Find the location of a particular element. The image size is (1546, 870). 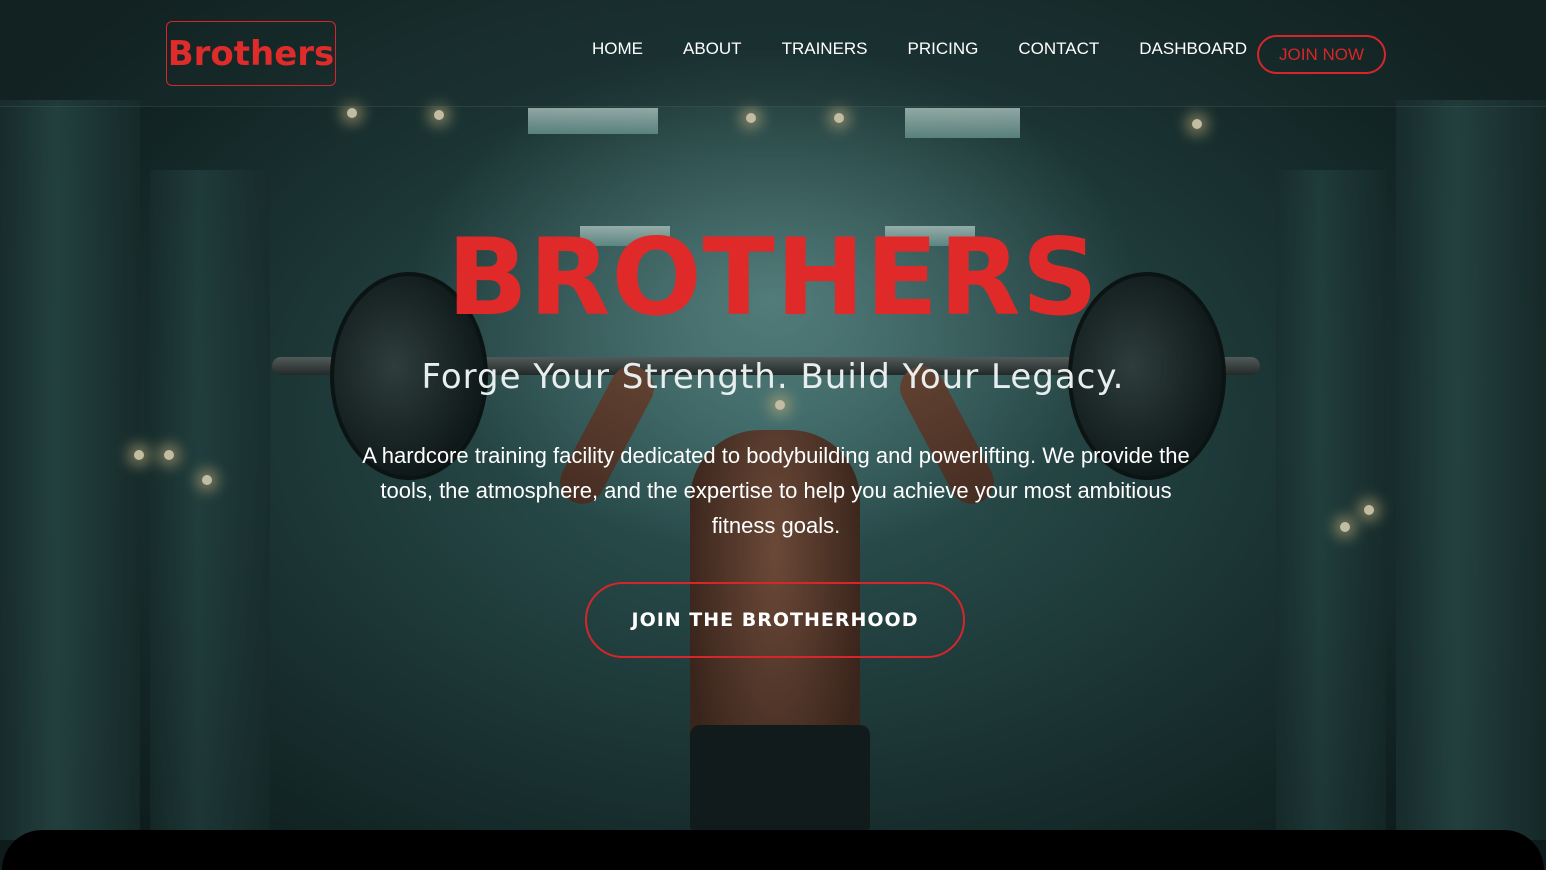

nav-item-dashboard: DASHBOARD is located at coordinates (1193, 49).